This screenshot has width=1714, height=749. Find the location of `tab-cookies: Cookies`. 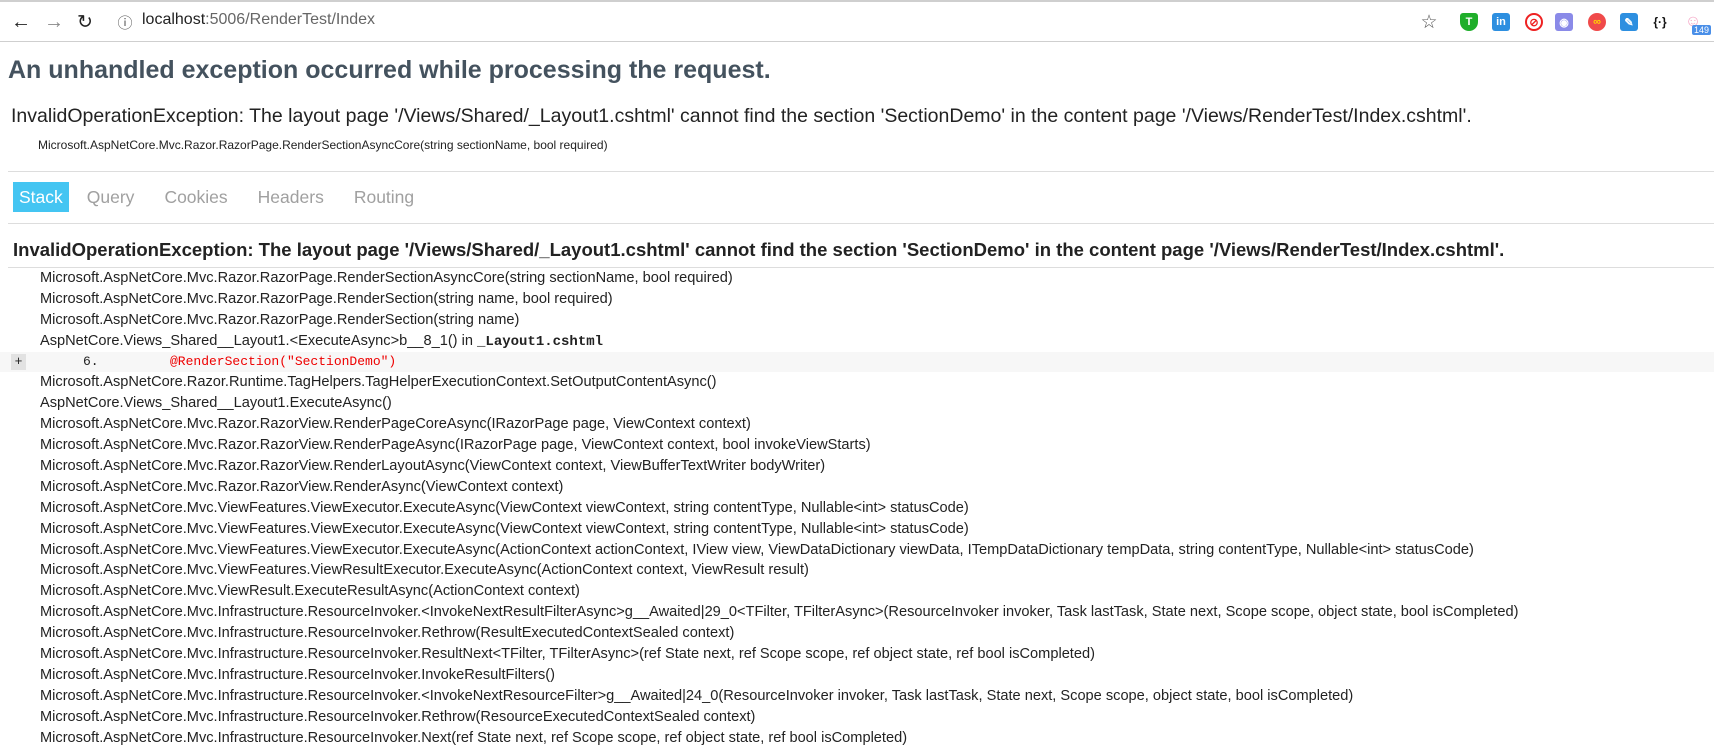

tab-cookies: Cookies is located at coordinates (198, 197).